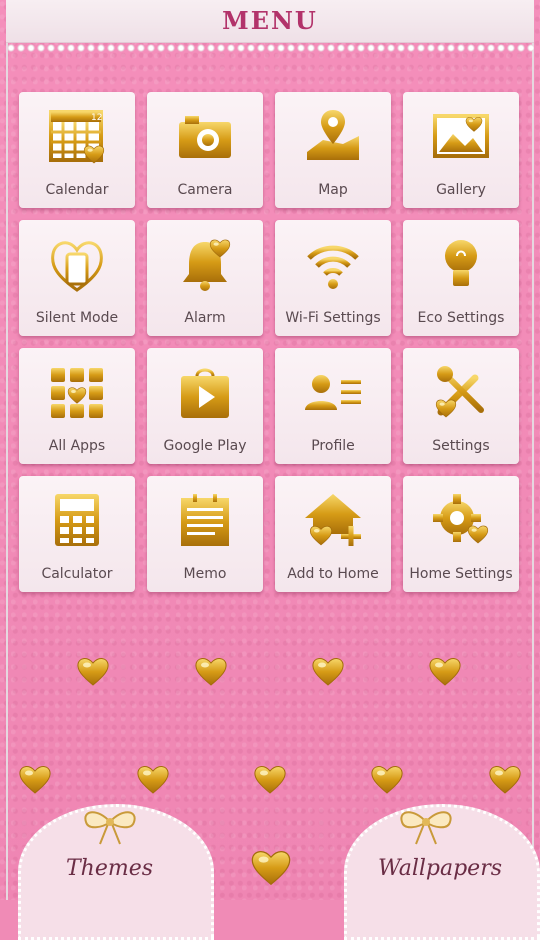 This screenshot has height=940, width=540. What do you see at coordinates (77, 446) in the screenshot?
I see `app-label: All Apps` at bounding box center [77, 446].